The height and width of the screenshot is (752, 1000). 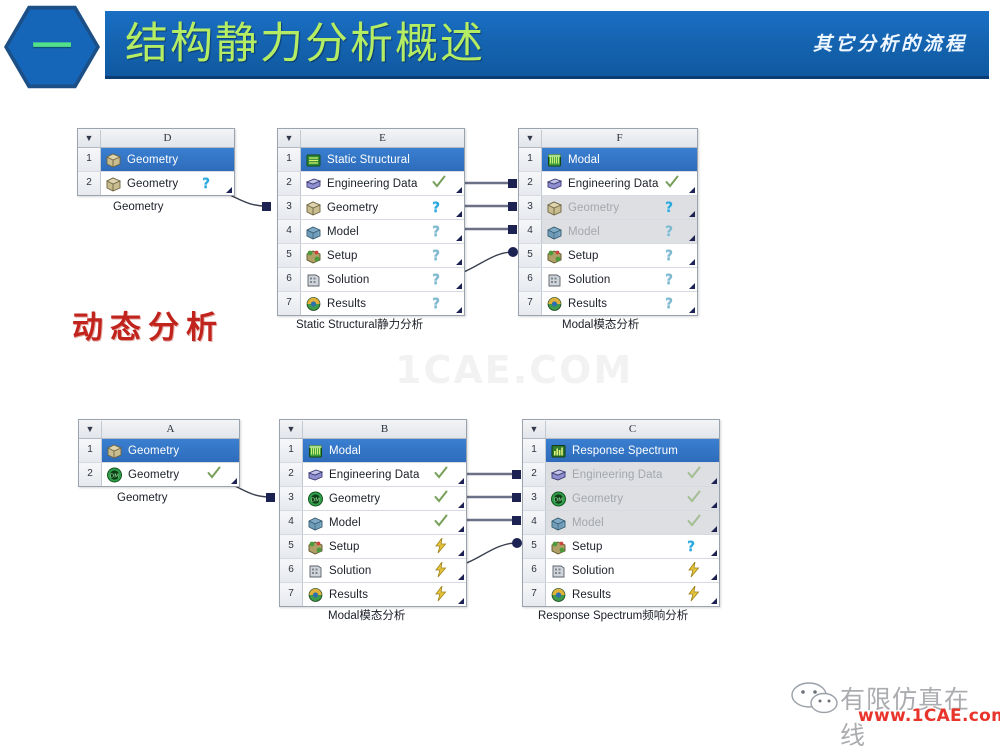 I want to click on system-row-geometry: 1 Geometry, so click(x=156, y=160).